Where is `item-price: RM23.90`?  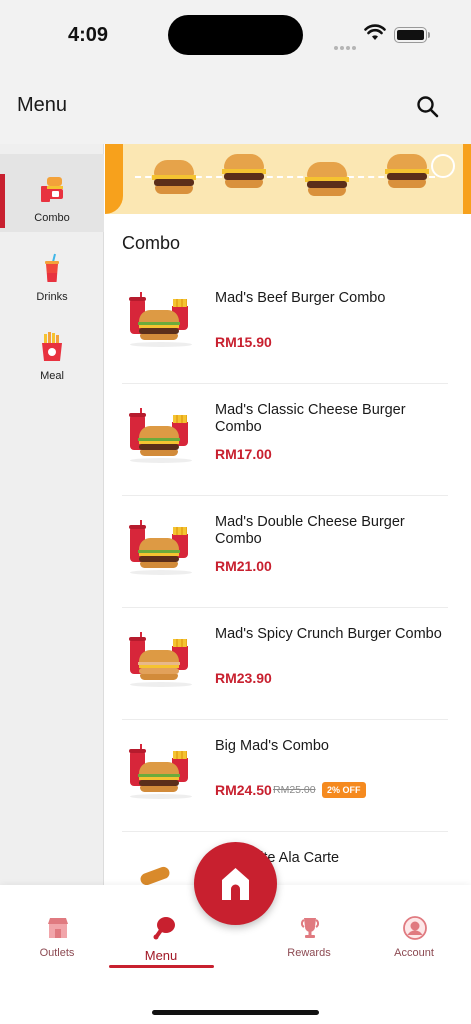 item-price: RM23.90 is located at coordinates (243, 678).